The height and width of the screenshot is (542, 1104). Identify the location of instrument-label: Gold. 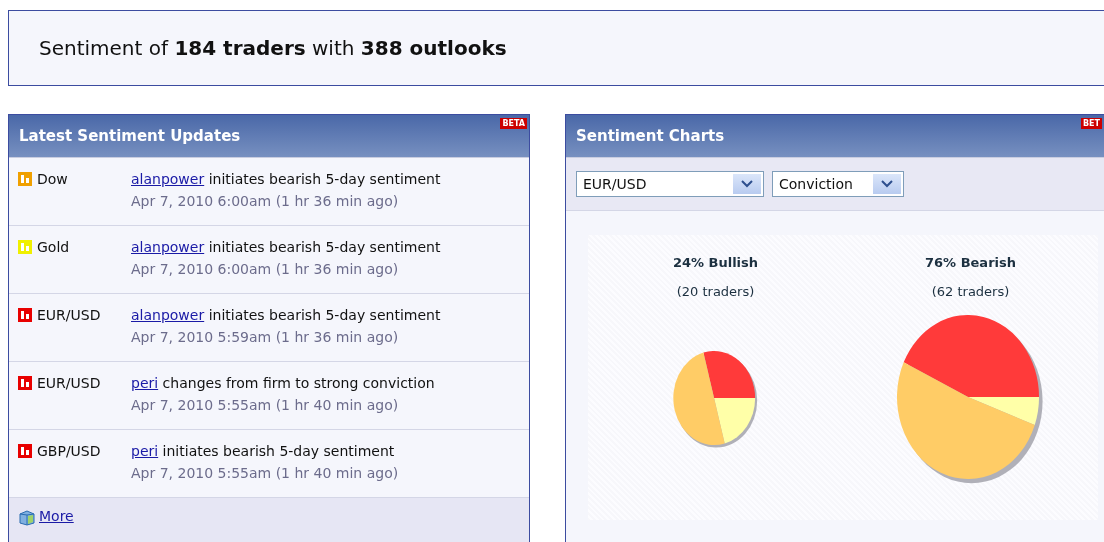
(53, 247).